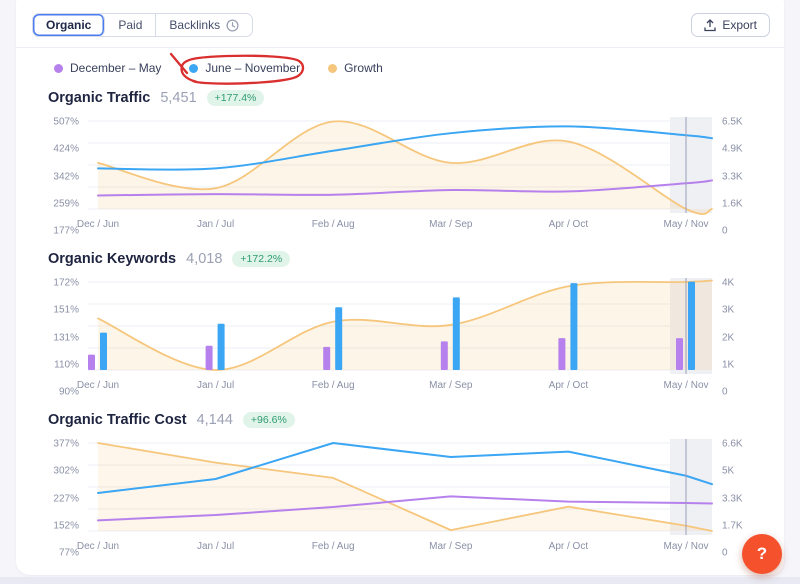  Describe the element at coordinates (732, 122) in the screenshot. I see `y-tick-label: 6.5K` at that location.